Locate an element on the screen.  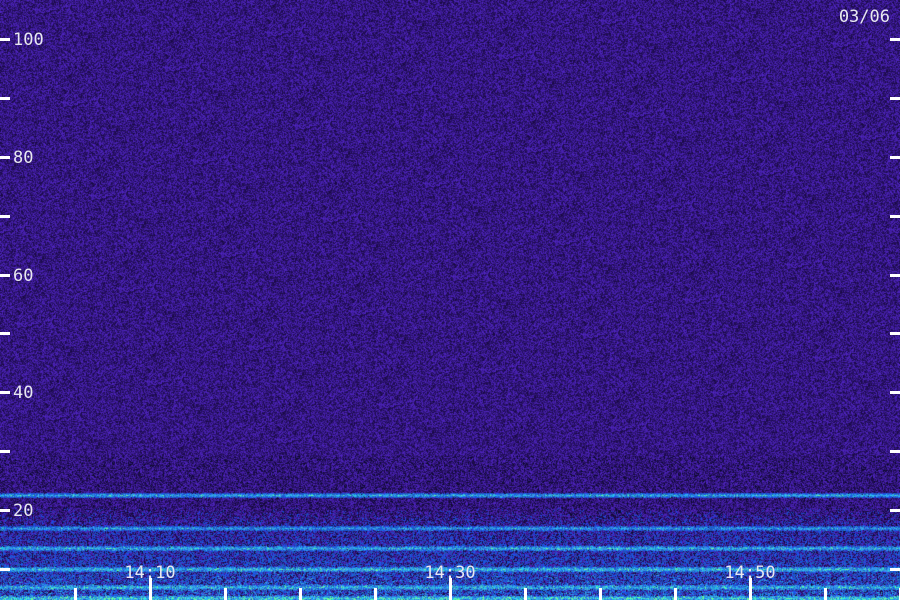
y-tick-label: 80 is located at coordinates (23, 158).